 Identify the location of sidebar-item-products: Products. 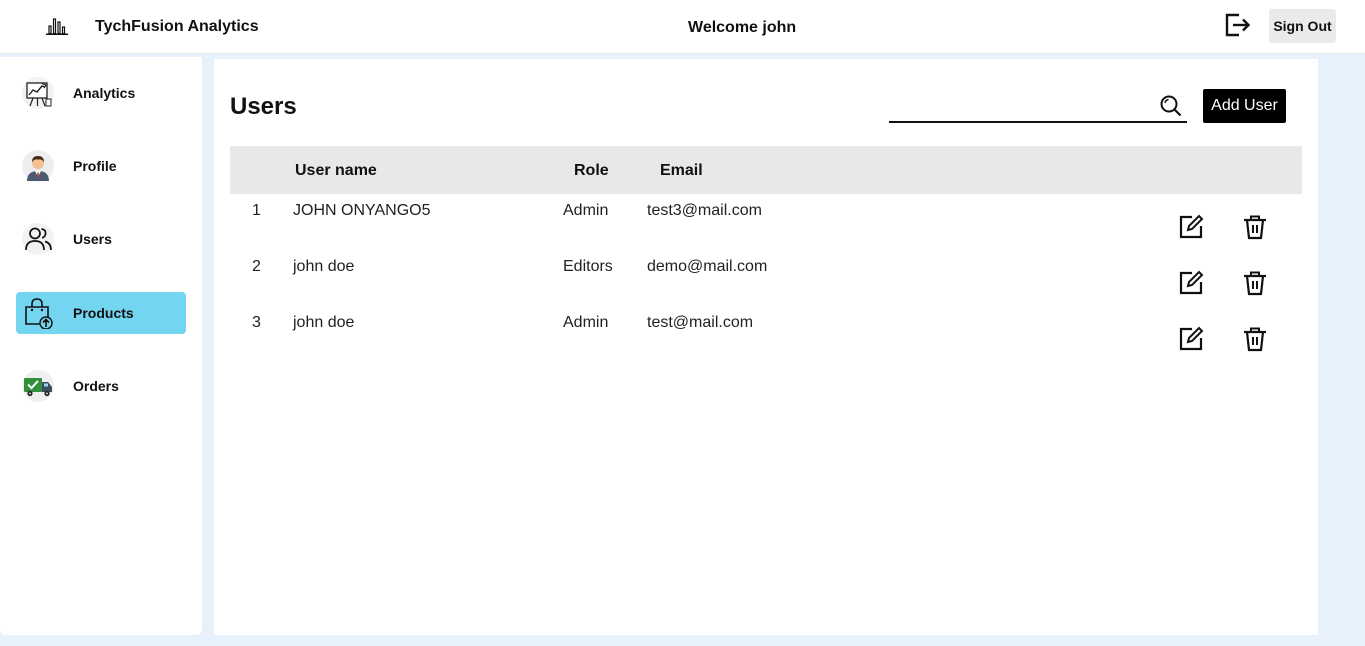
(101, 313).